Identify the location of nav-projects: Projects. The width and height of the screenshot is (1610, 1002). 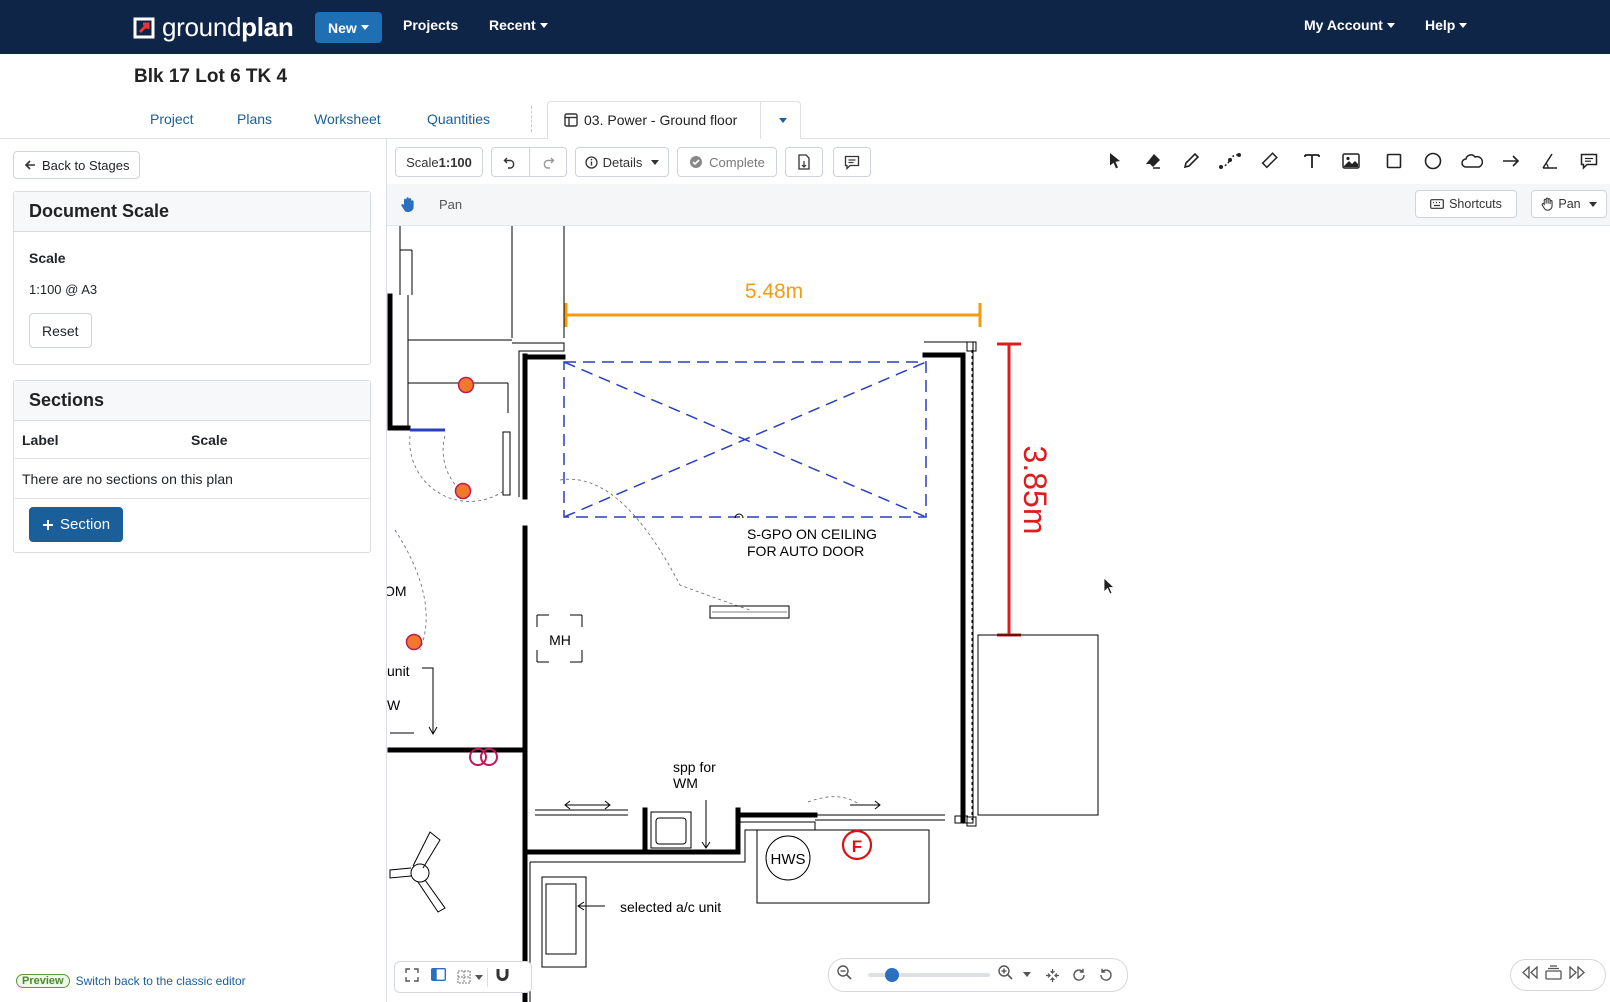
(430, 25).